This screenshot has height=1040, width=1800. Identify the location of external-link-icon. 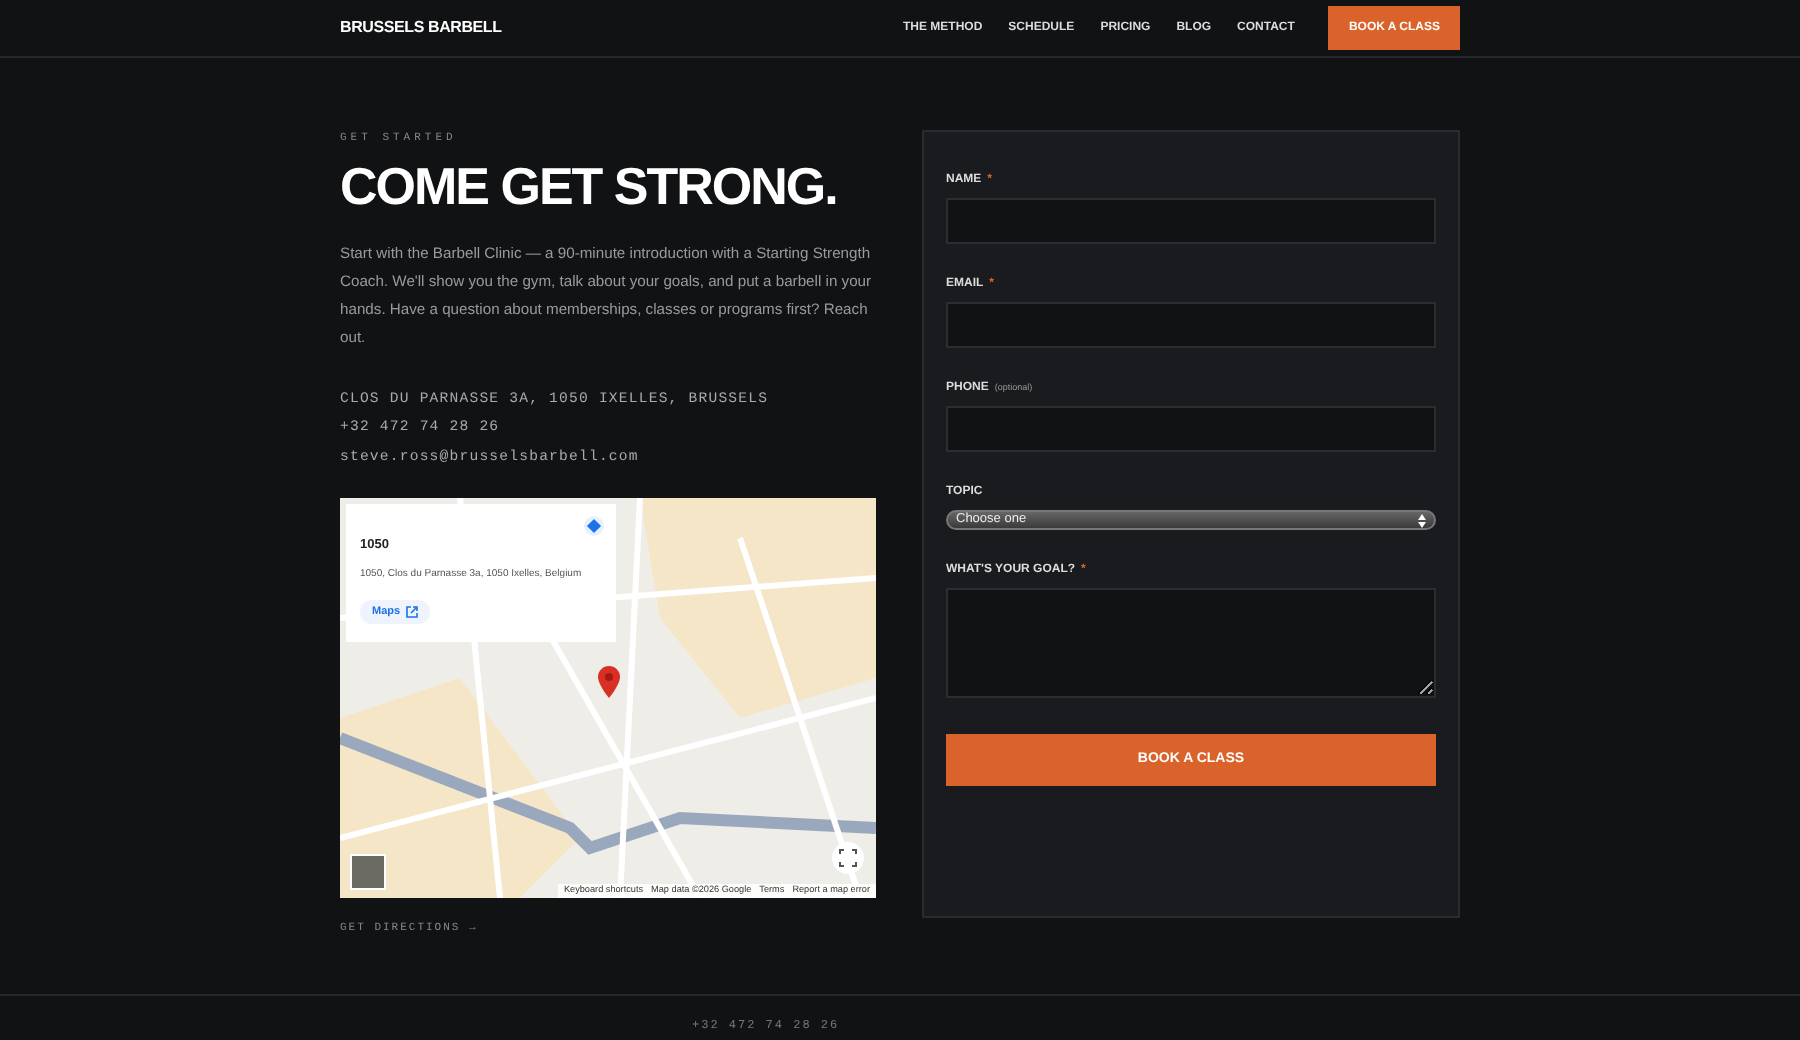
(412, 611).